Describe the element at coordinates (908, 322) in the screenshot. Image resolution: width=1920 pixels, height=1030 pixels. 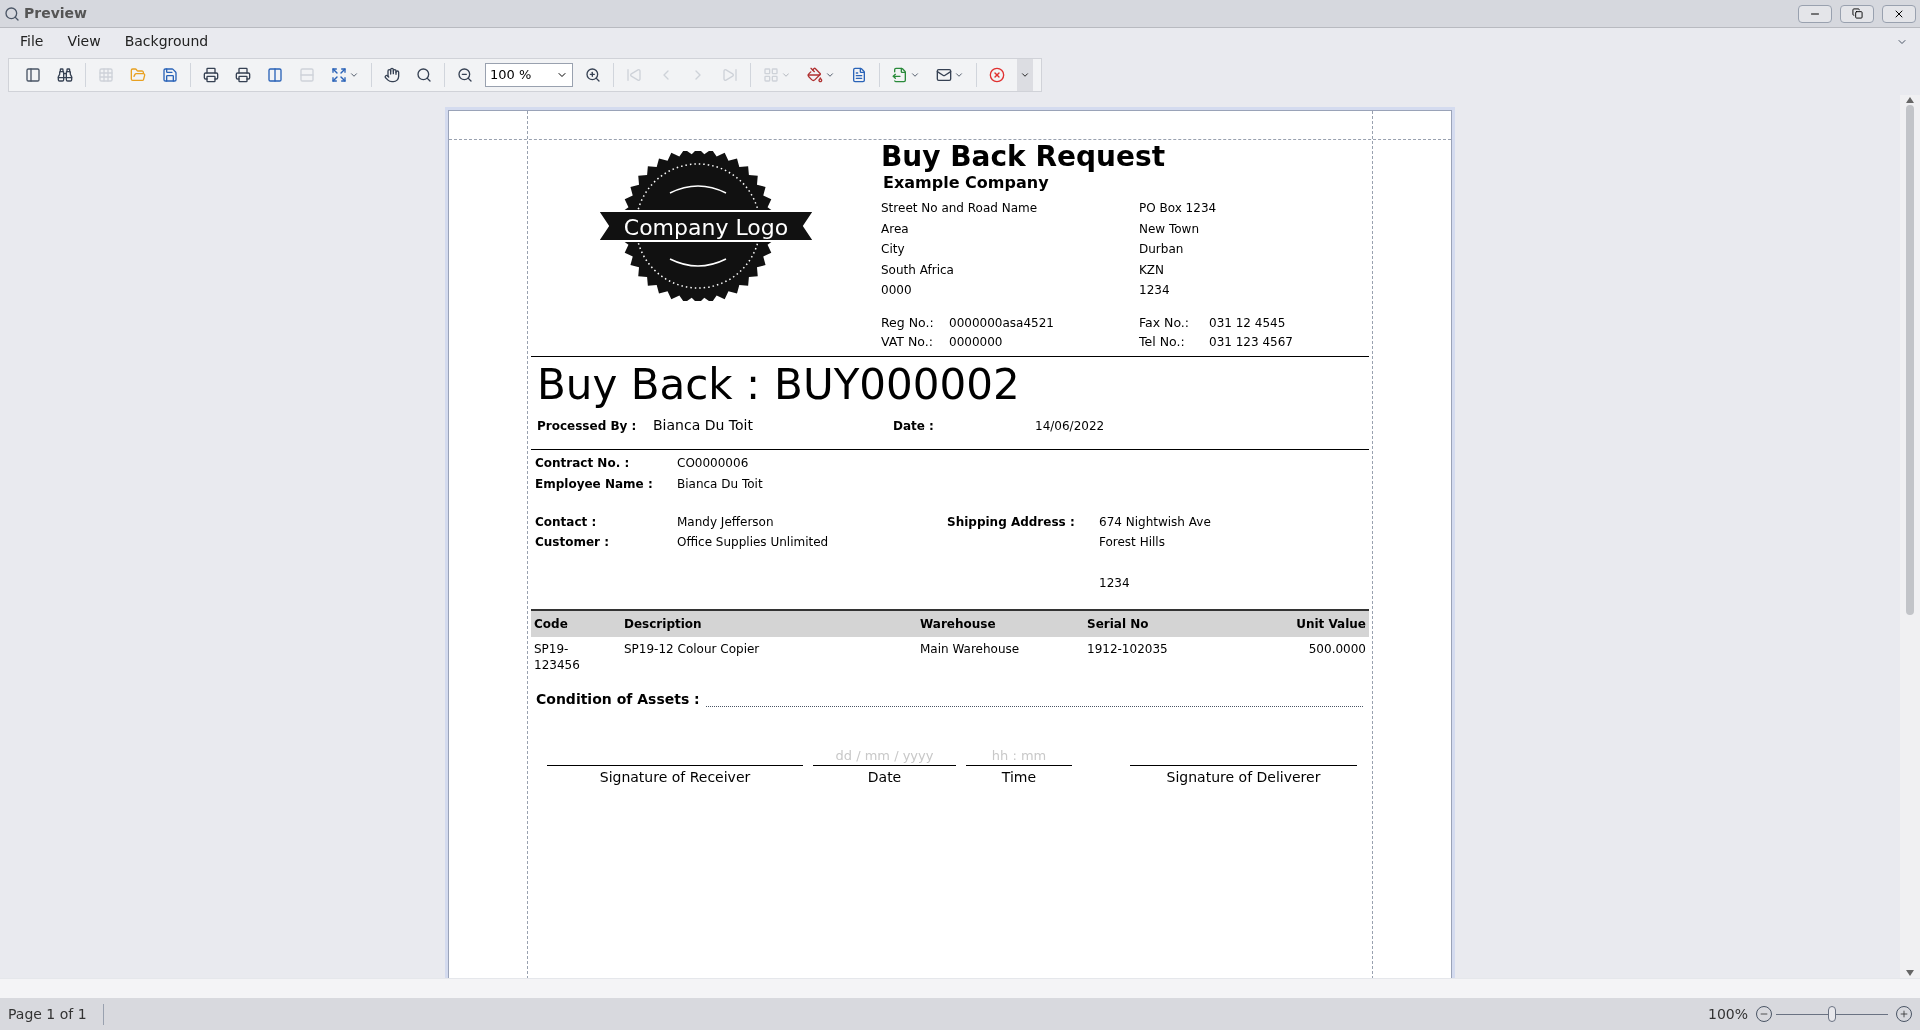
I see `field-label: Reg No.:` at that location.